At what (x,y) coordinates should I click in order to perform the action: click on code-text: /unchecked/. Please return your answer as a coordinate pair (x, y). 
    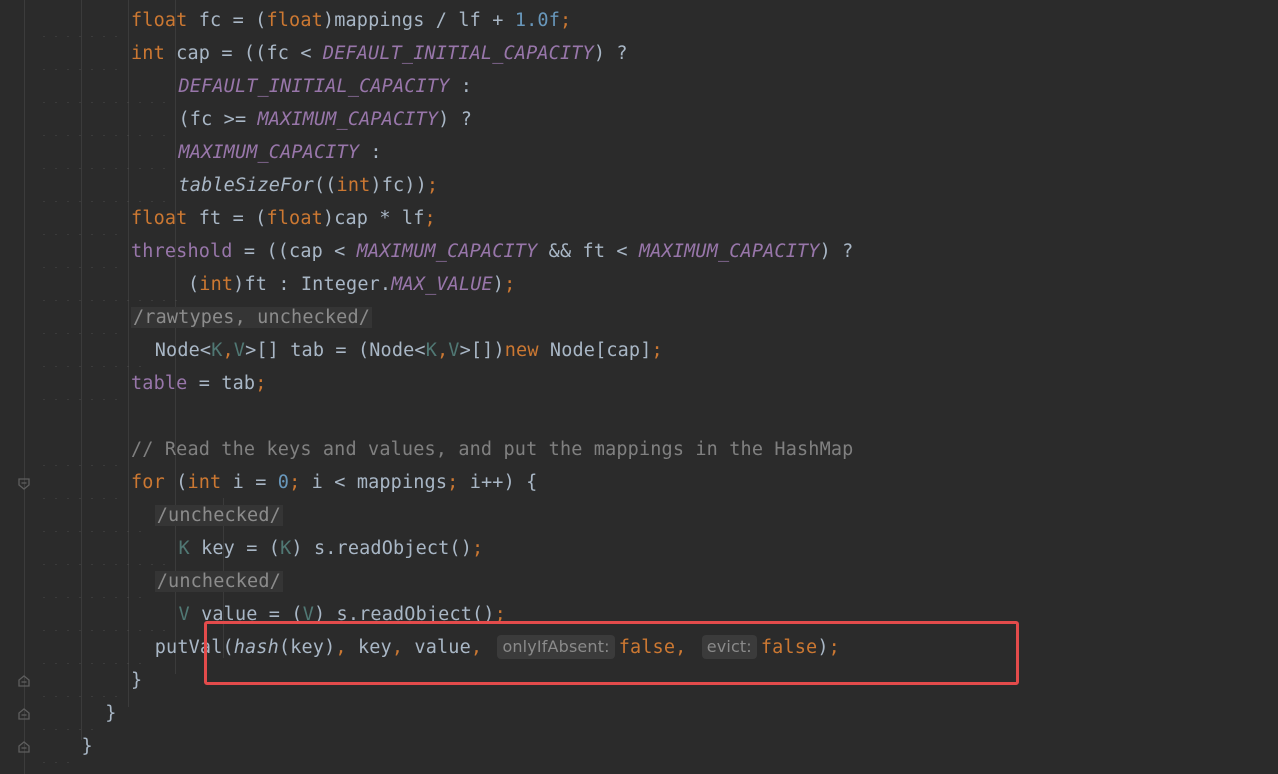
    Looking at the image, I should click on (218, 581).